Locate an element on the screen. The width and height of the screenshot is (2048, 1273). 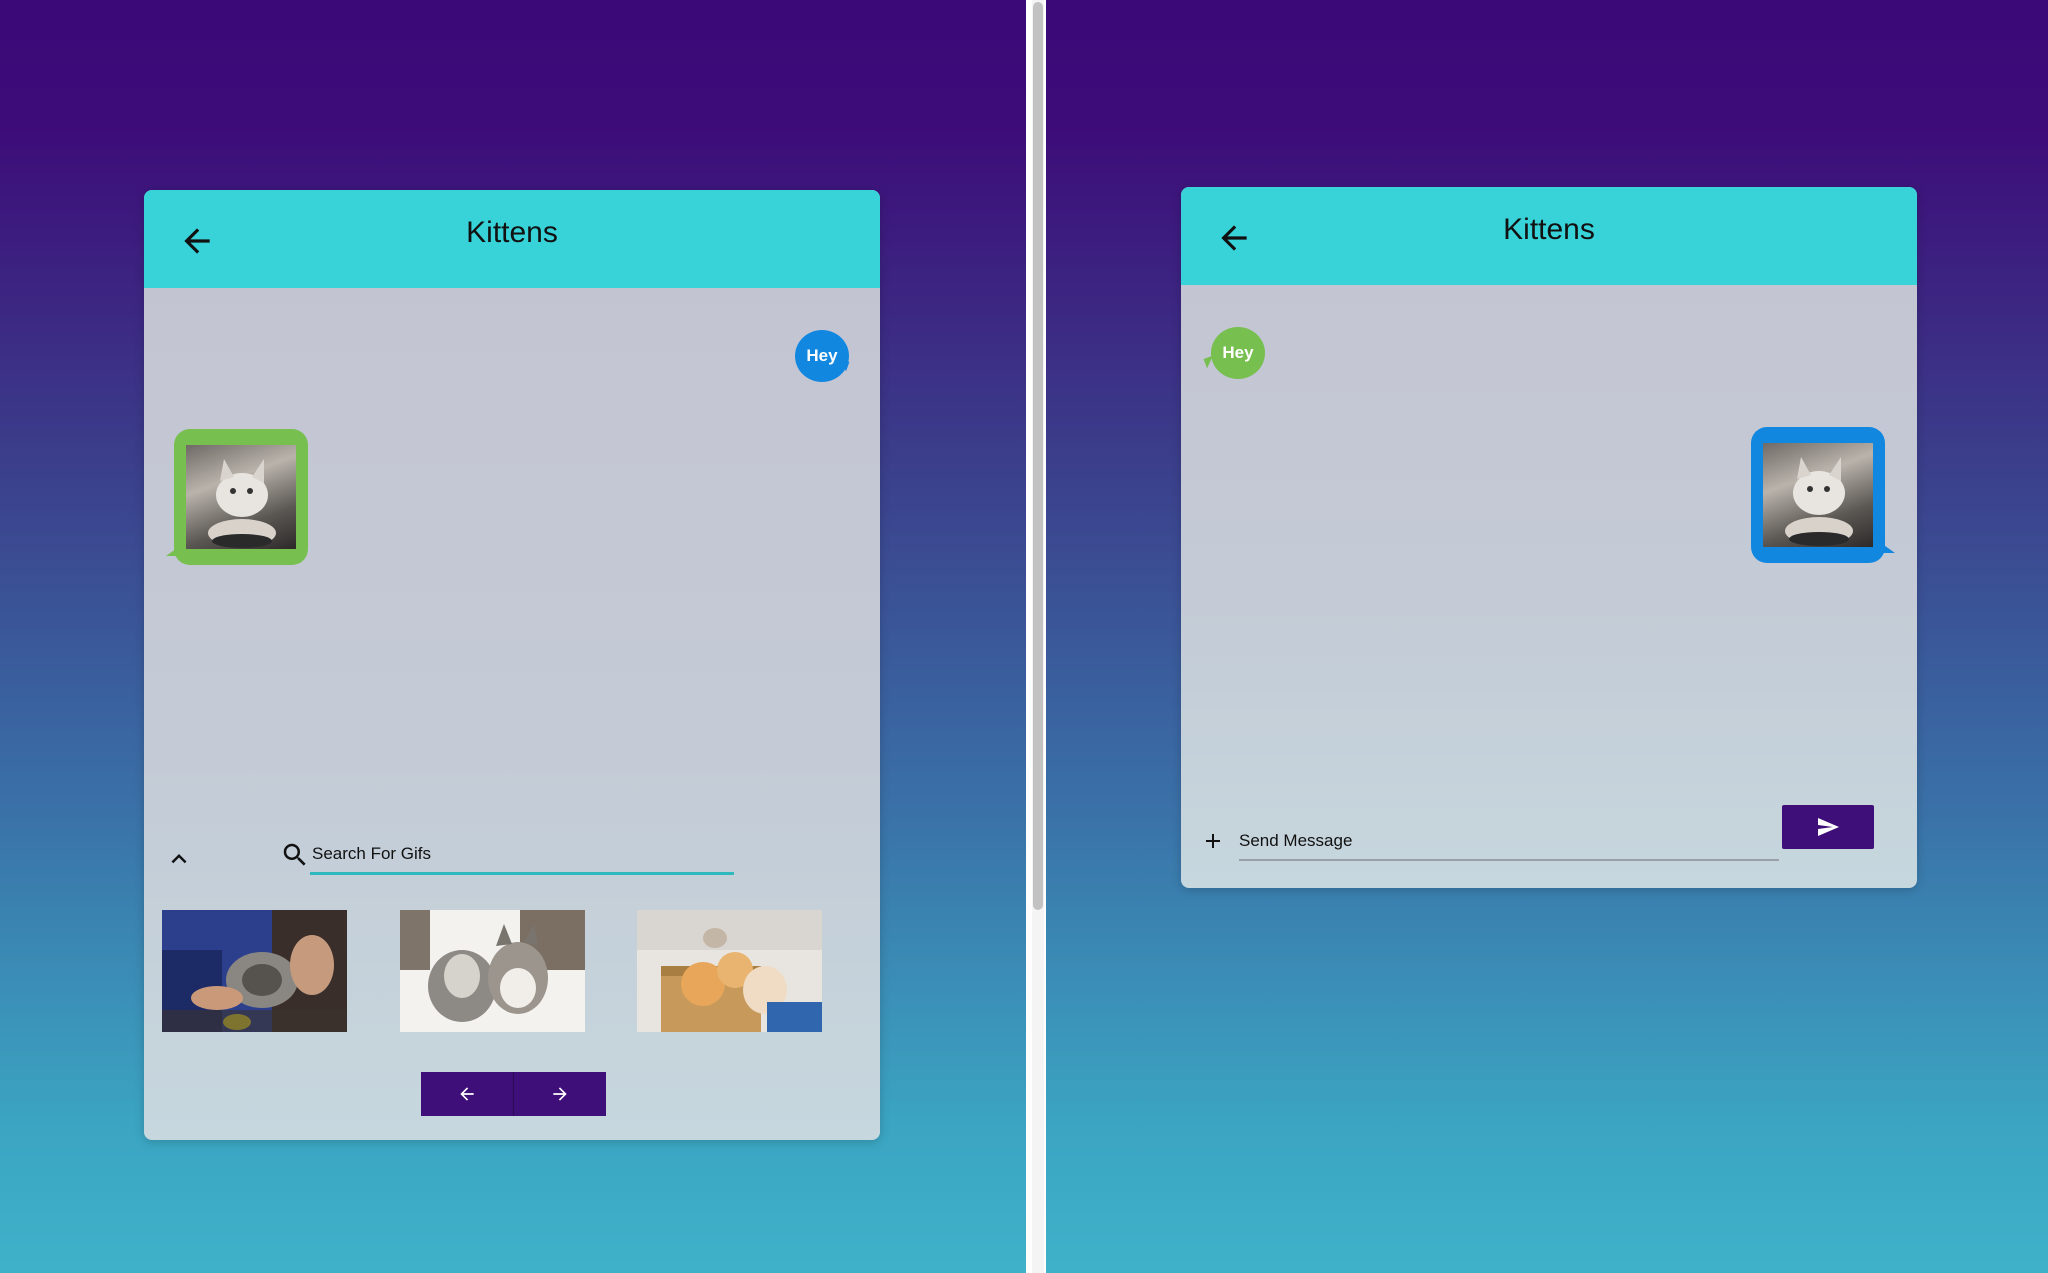
arrow-left-icon is located at coordinates (467, 1094).